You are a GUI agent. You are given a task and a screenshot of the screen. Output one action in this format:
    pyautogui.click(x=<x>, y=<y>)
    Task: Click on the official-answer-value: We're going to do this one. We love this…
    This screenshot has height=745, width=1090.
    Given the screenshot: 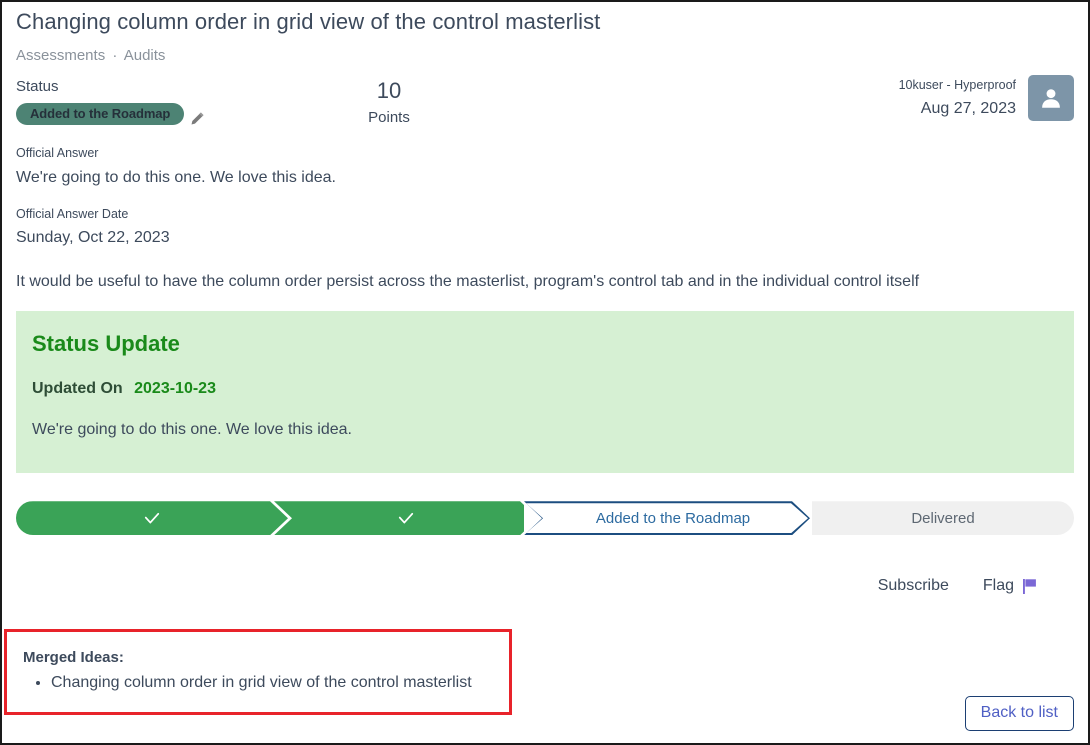 What is the action you would take?
    pyautogui.click(x=176, y=177)
    